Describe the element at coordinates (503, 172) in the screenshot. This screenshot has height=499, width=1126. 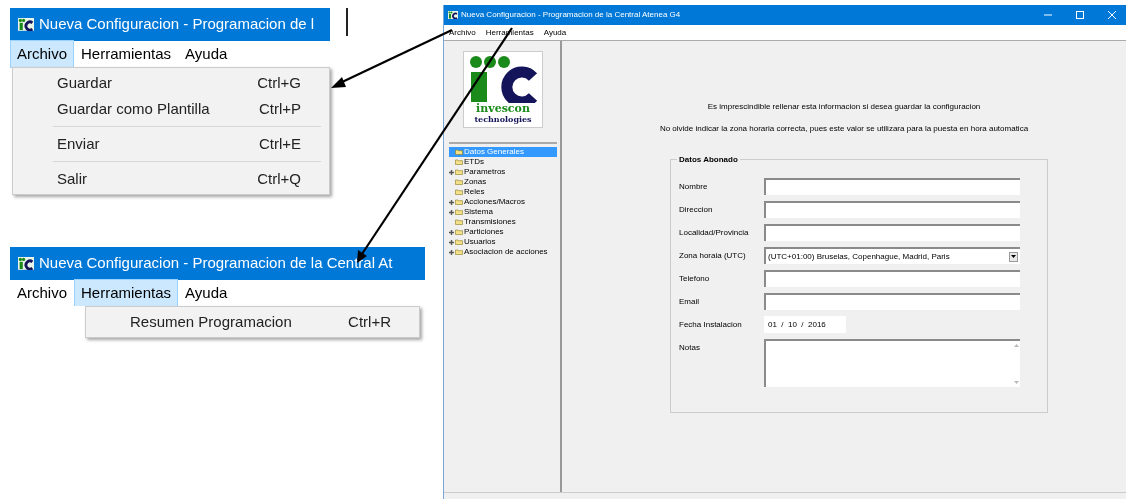
I see `tree-item: Parametros` at that location.